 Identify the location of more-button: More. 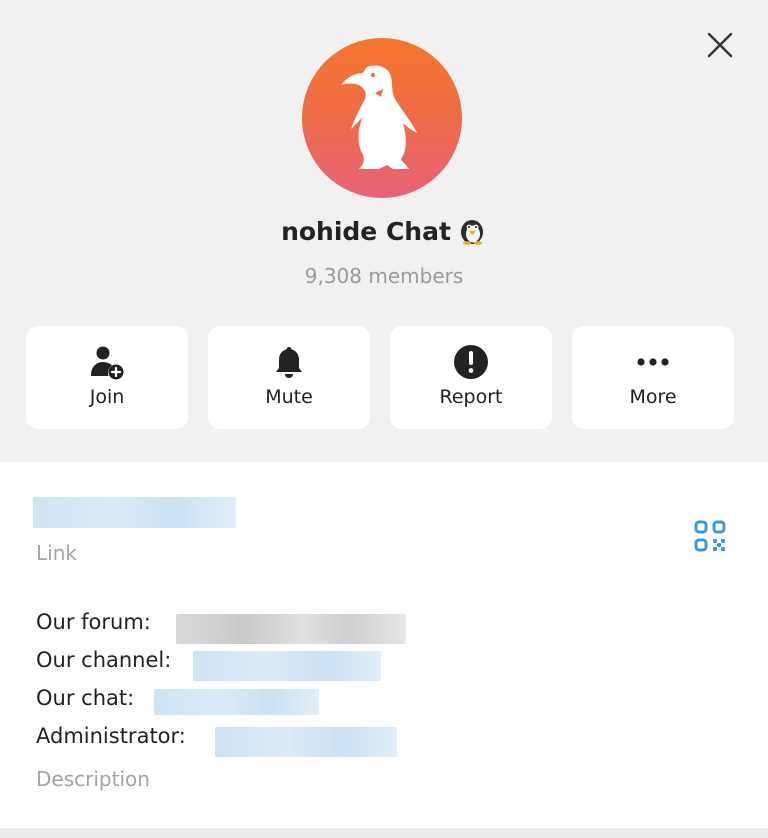
(653, 377).